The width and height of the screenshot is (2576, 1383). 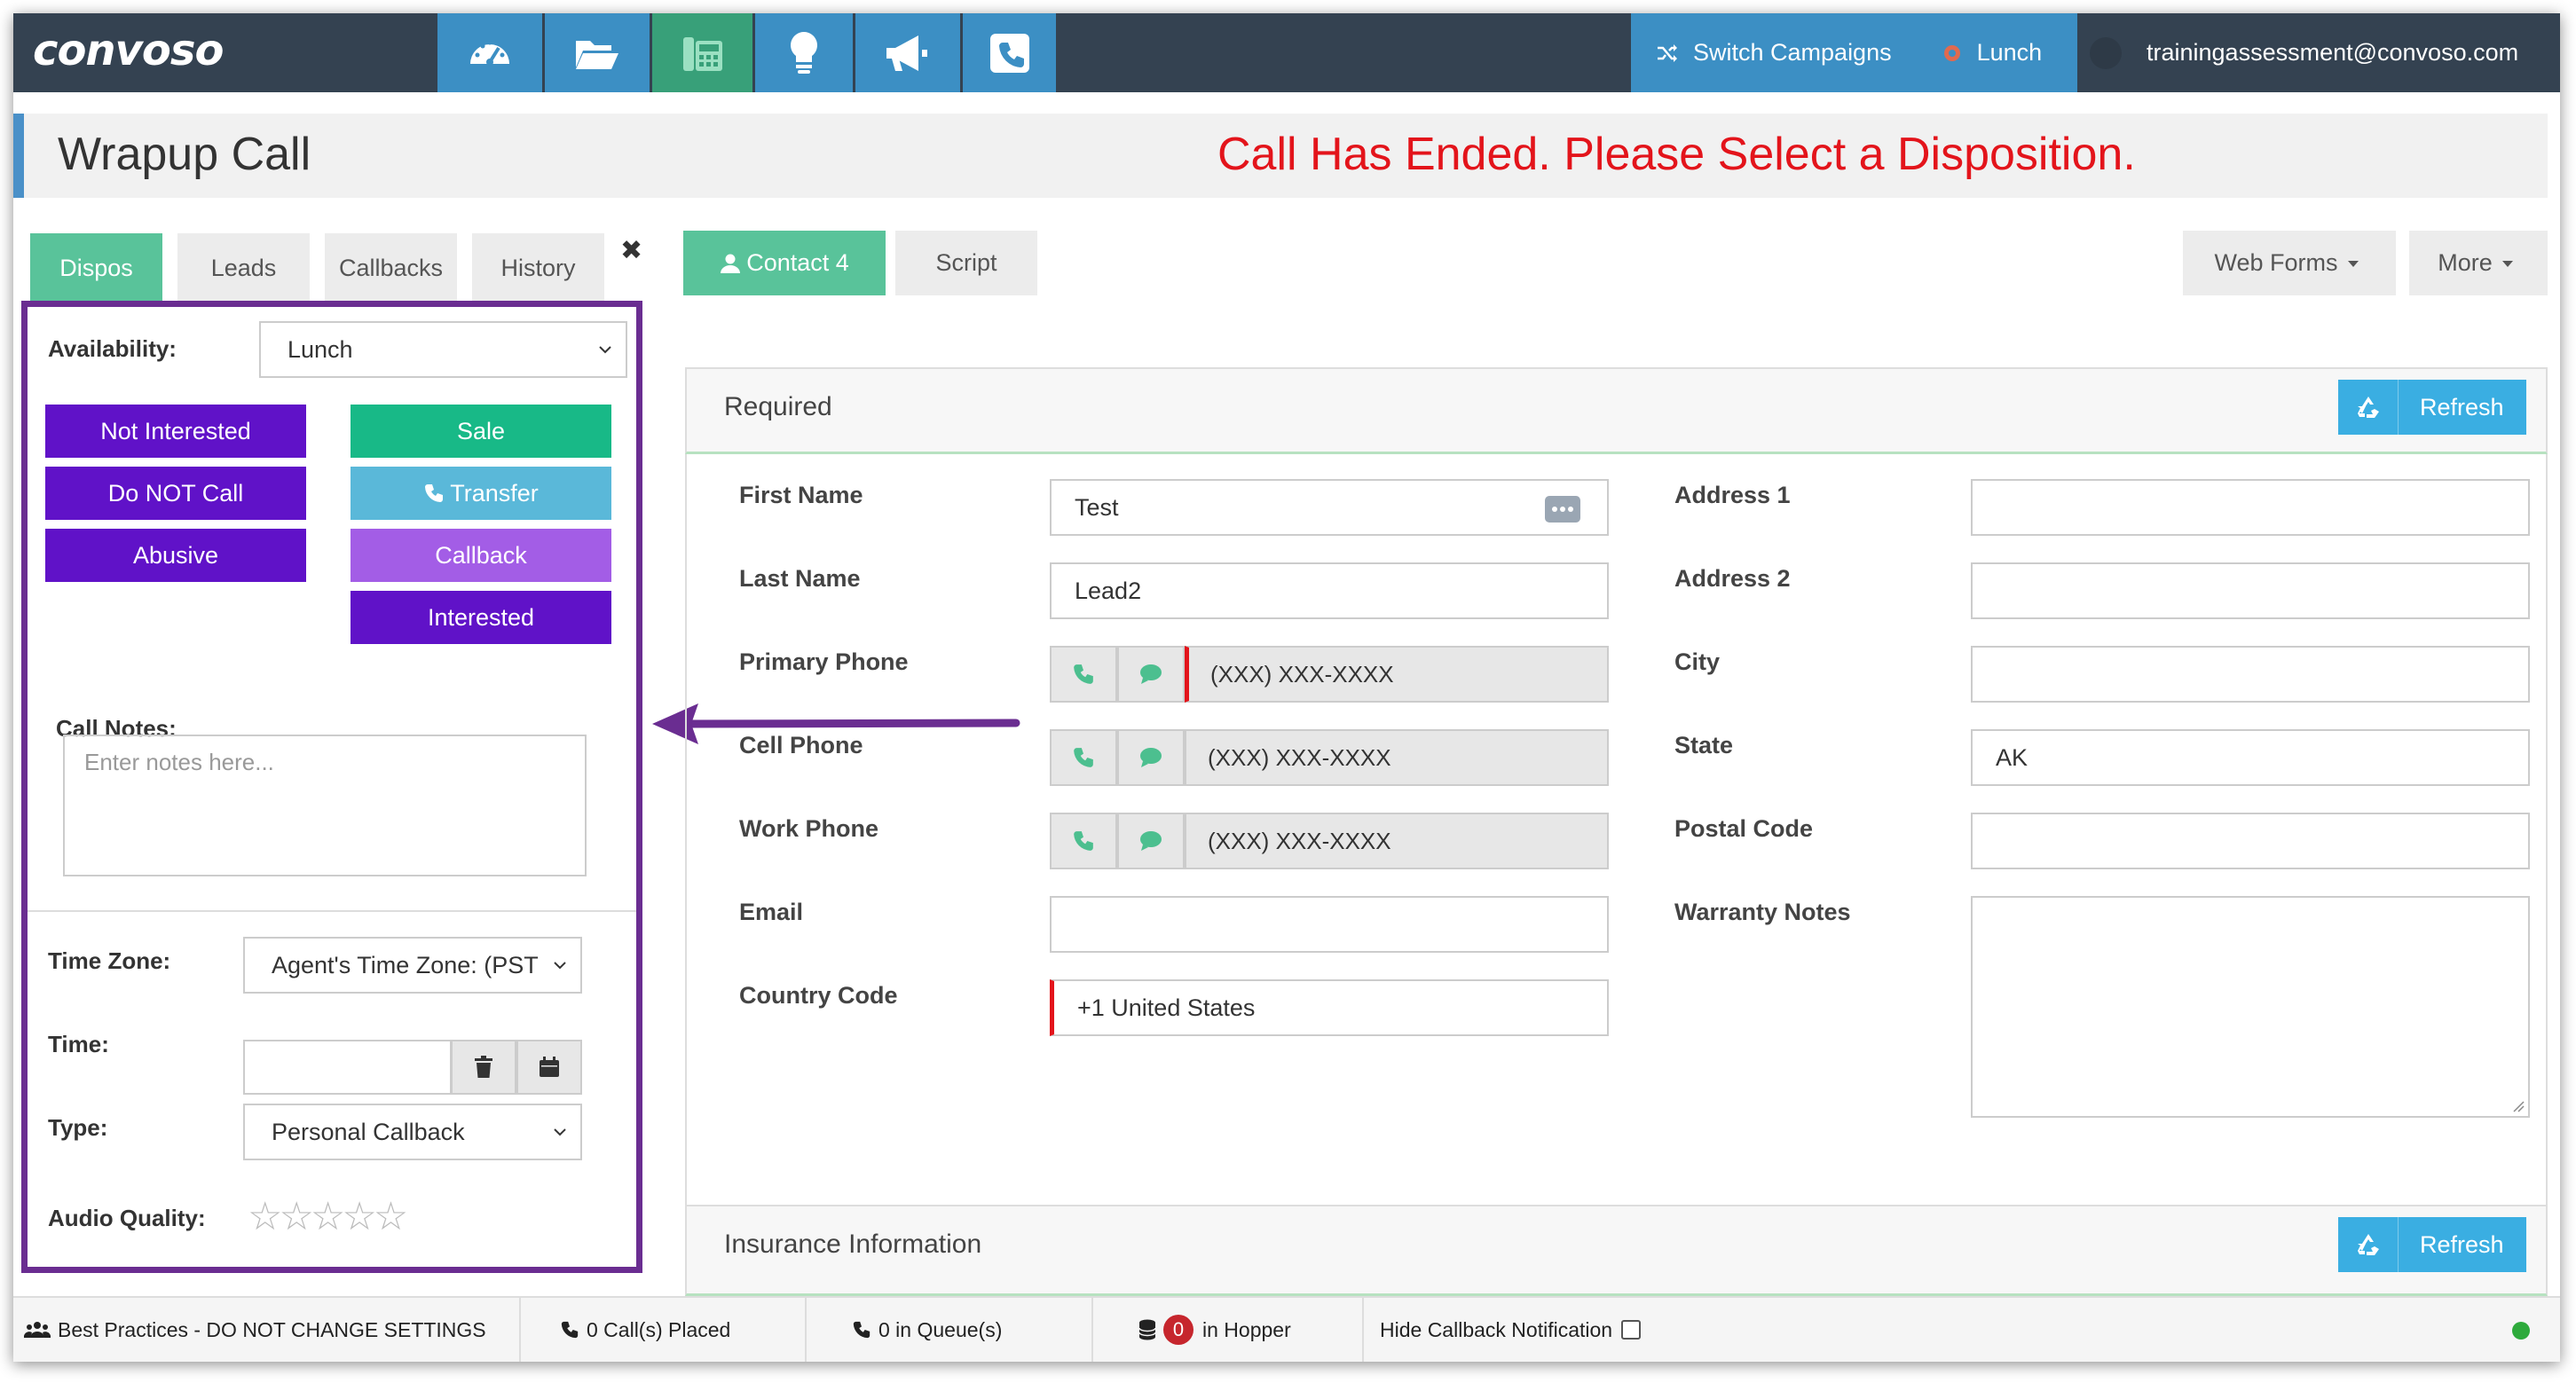 What do you see at coordinates (1397, 675) in the screenshot?
I see `primary-phone-value: (XXX) XXX-XXXX` at bounding box center [1397, 675].